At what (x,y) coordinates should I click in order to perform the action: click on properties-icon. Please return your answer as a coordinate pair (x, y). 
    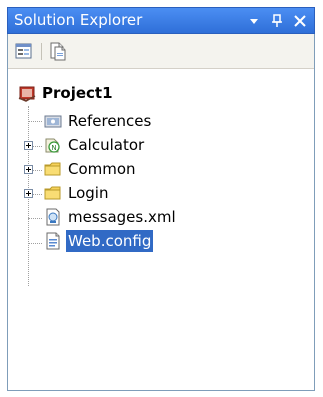
    Looking at the image, I should click on (23, 51).